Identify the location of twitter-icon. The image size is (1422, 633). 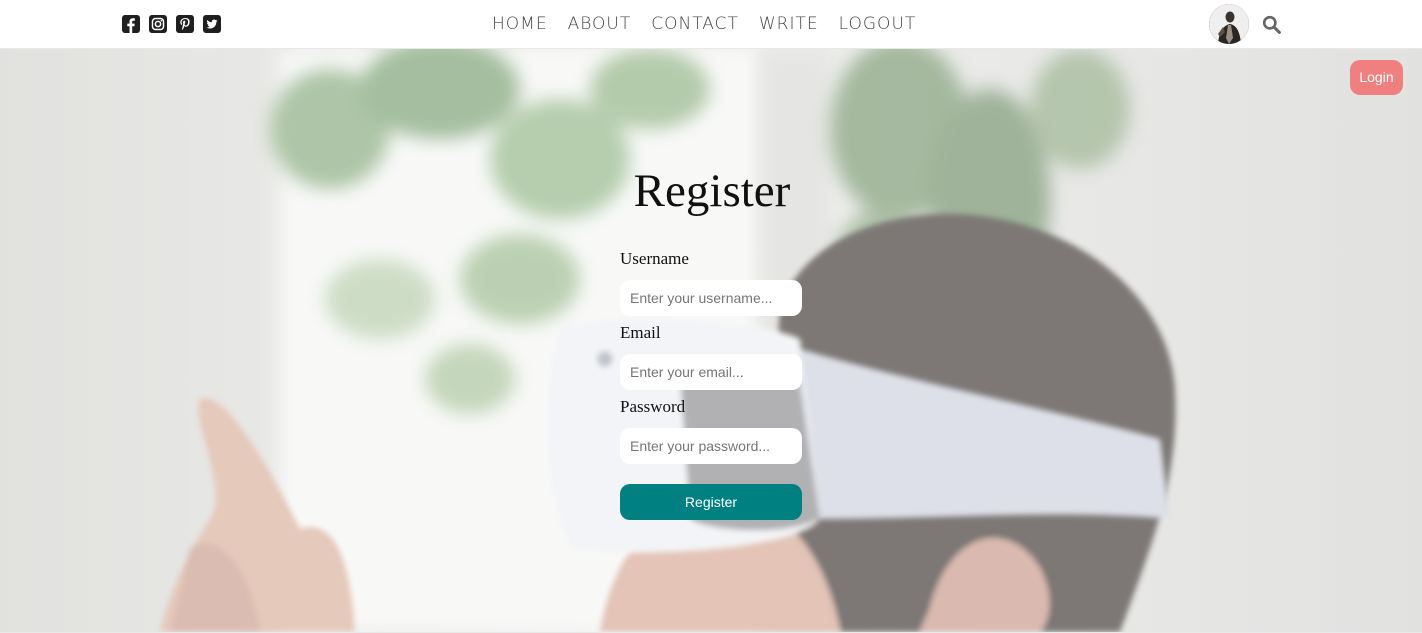
(212, 24).